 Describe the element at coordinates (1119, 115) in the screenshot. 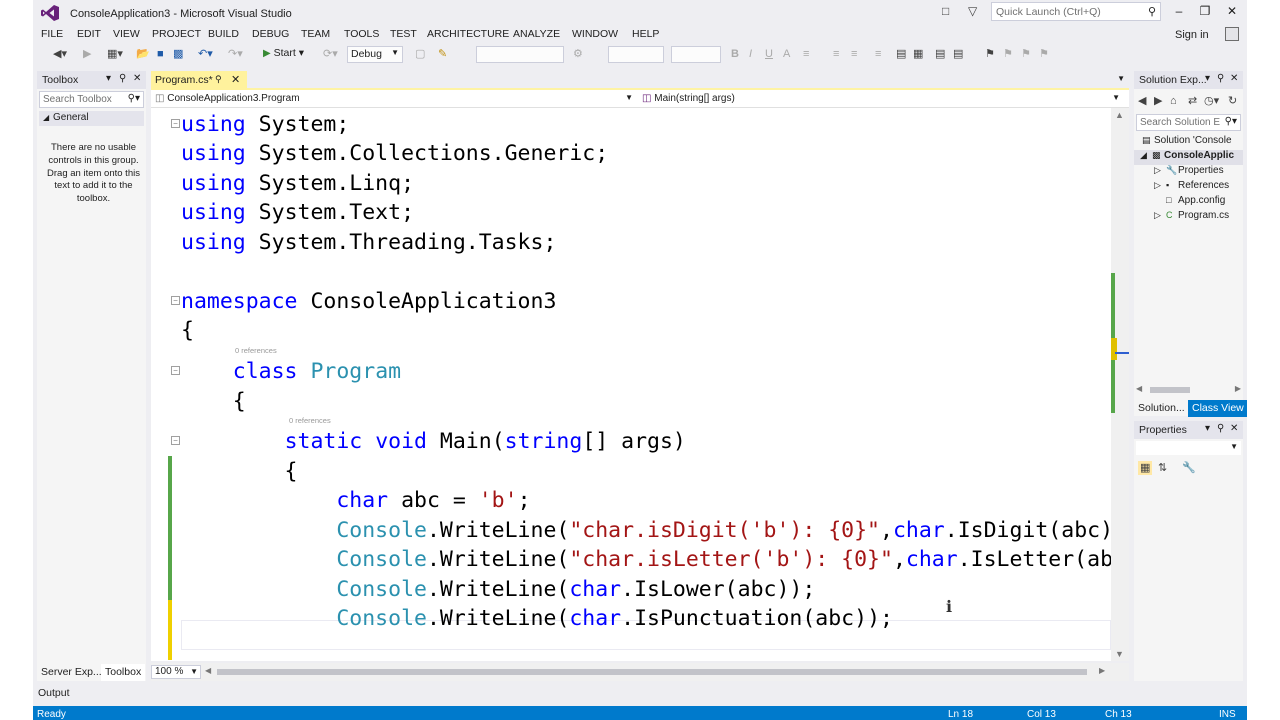

I see `split-icon: ▲` at that location.